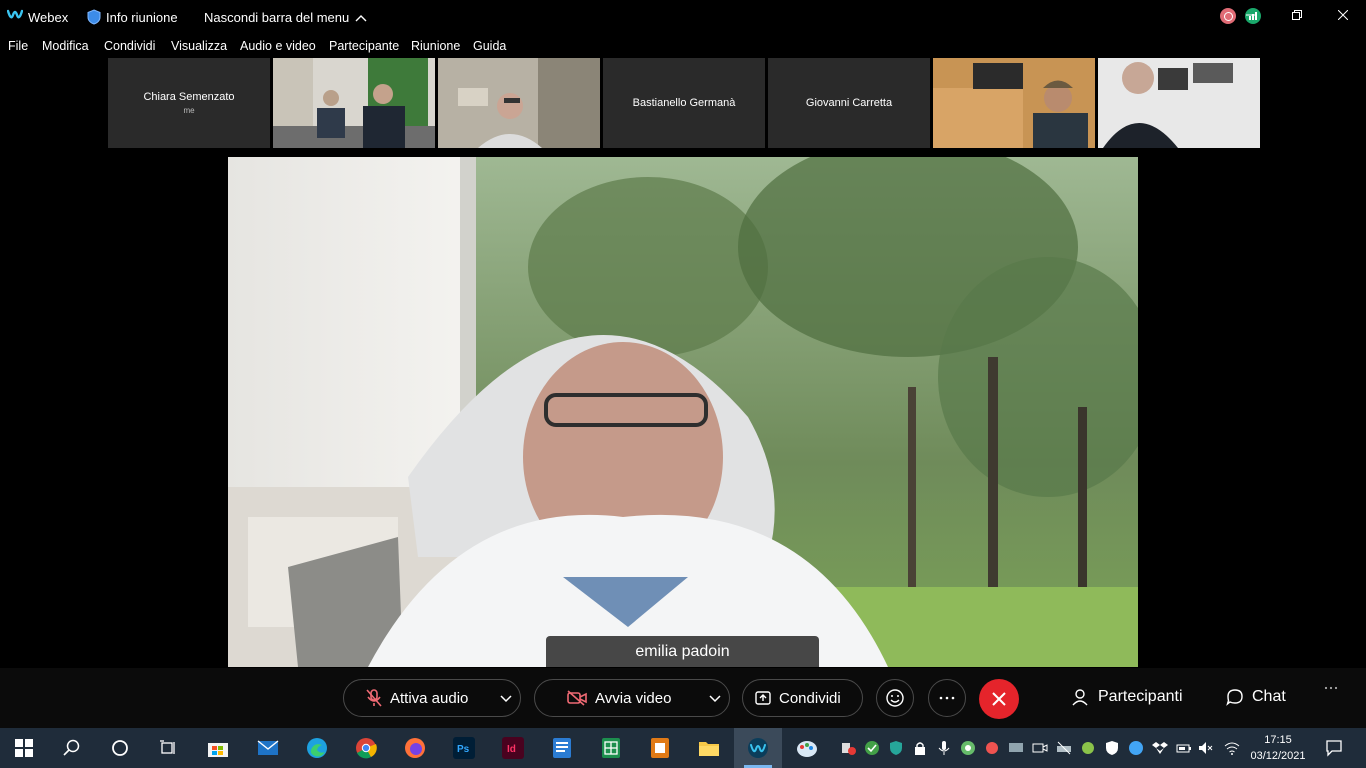  Describe the element at coordinates (896, 748) in the screenshot. I see `tray-shield-icon` at that location.